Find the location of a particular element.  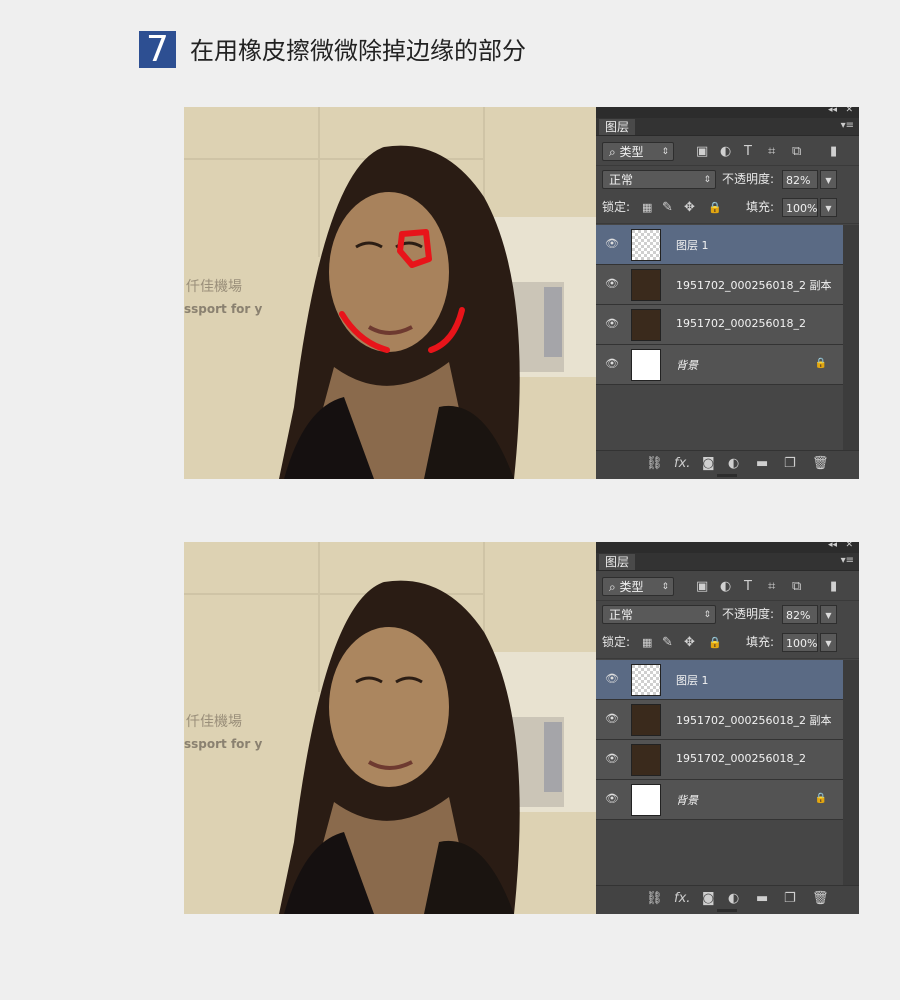

search-icon: ⌕ is located at coordinates (614, 152).